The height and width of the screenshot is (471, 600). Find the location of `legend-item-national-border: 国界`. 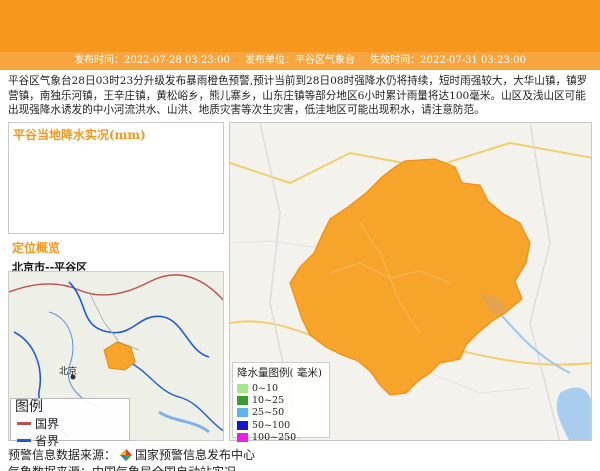

legend-item-national-border: 国界 is located at coordinates (70, 423).